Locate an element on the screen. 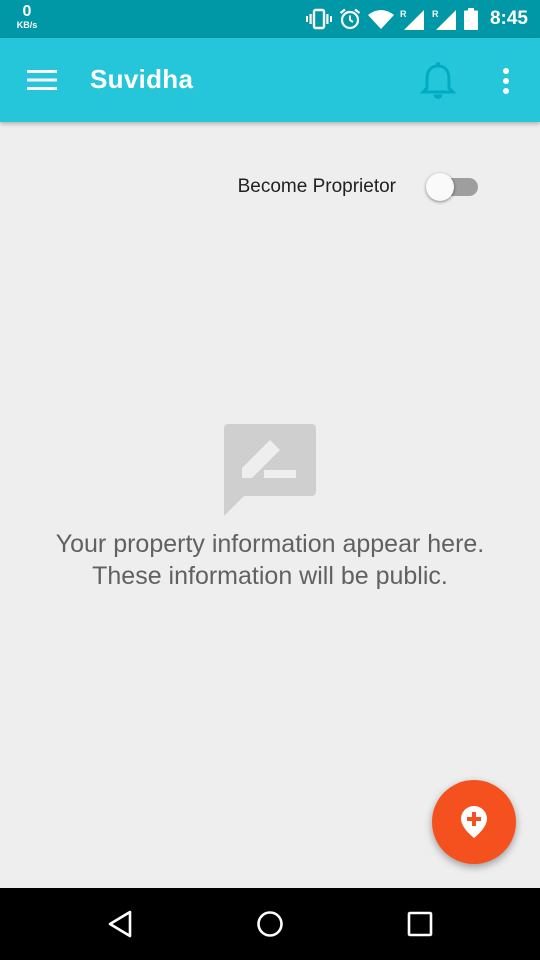 The image size is (540, 960). network-speed-value: 0 is located at coordinates (27, 11).